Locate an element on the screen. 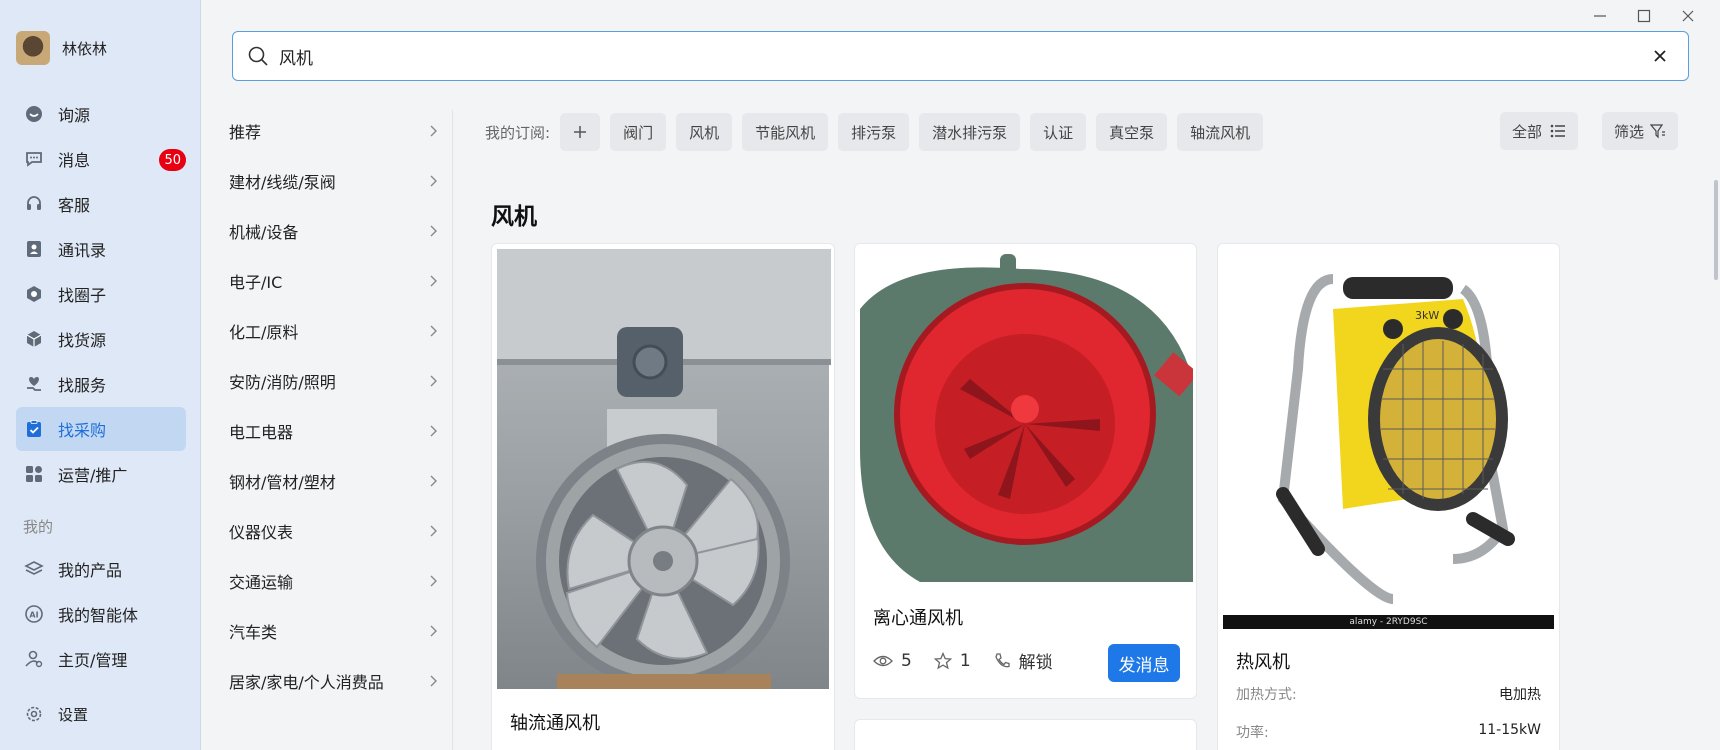 This screenshot has height=750, width=1720. category-label: 汽车类 is located at coordinates (253, 632).